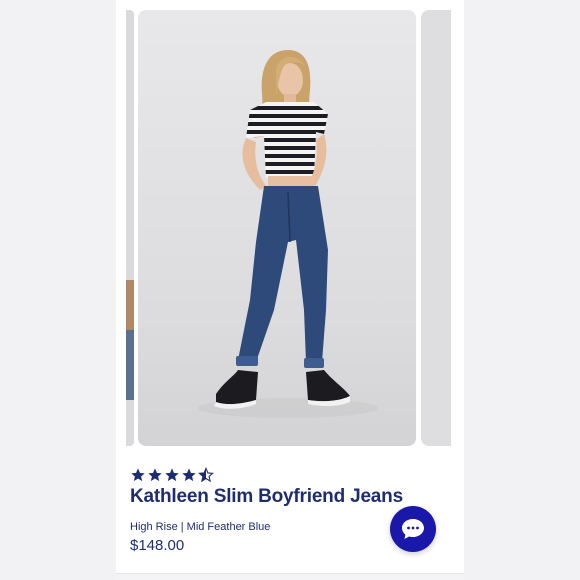  Describe the element at coordinates (130, 228) in the screenshot. I see `previous-image-peek` at that location.